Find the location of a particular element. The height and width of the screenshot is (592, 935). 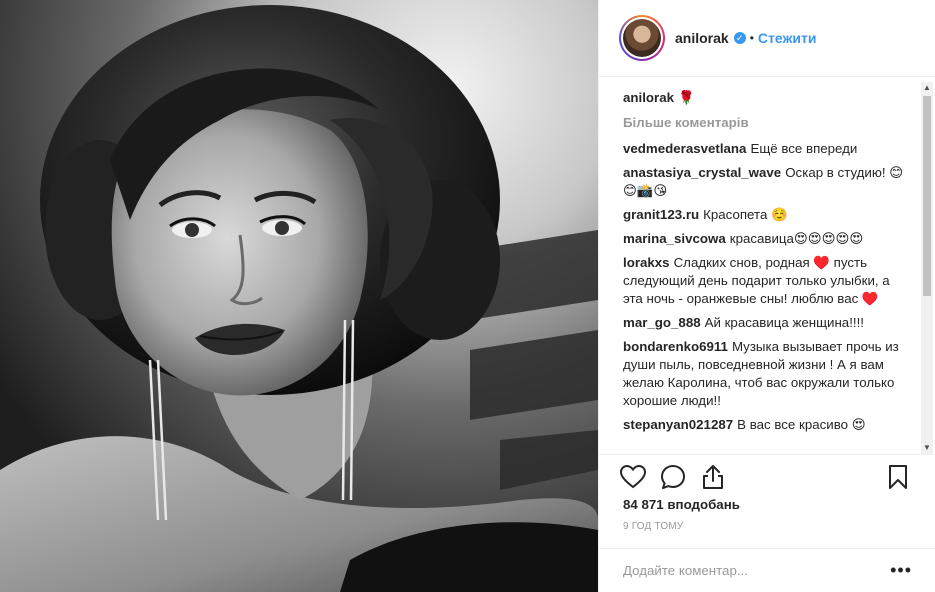

comment-icon is located at coordinates (673, 477).